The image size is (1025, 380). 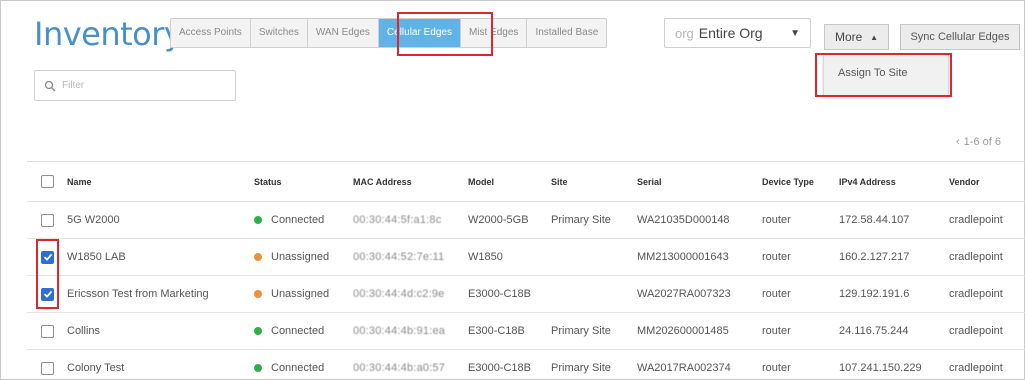 What do you see at coordinates (96, 368) in the screenshot?
I see `device-name: Colony Test` at bounding box center [96, 368].